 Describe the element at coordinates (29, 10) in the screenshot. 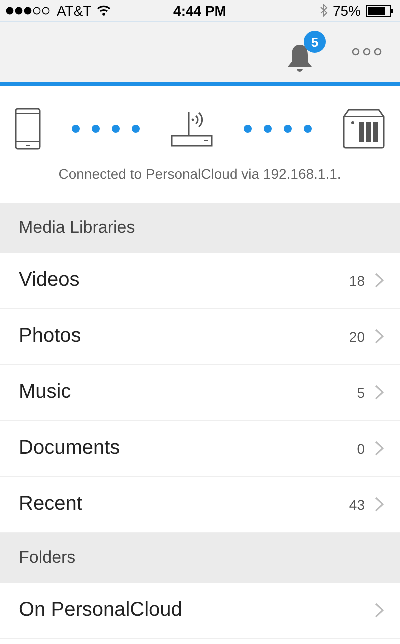

I see `signal-icon` at that location.